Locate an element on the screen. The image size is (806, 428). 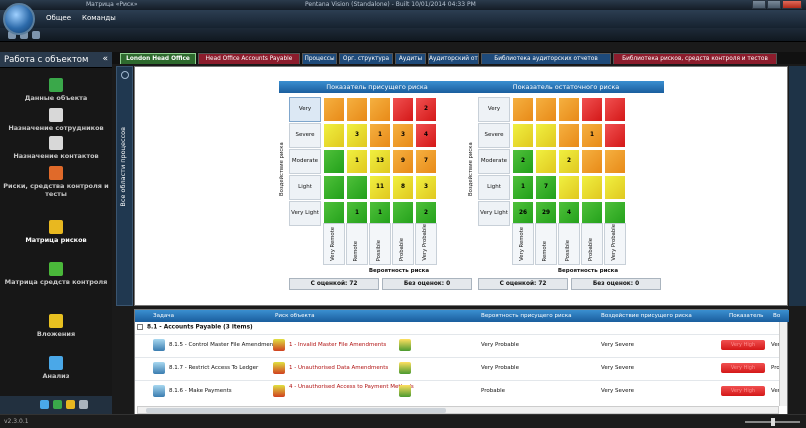
sidebar-item: Матрица средств контроля is located at coordinates (56, 274).